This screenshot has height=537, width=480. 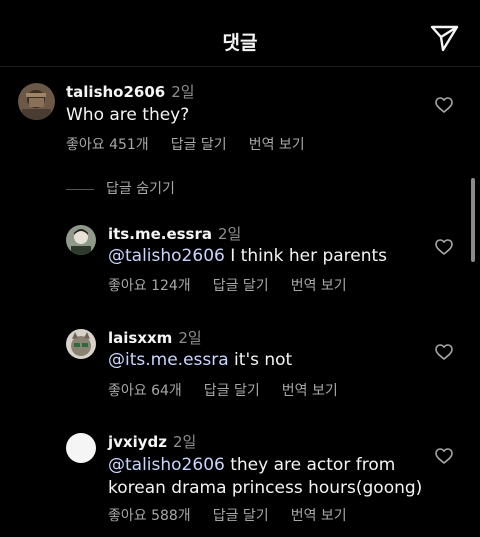 What do you see at coordinates (107, 145) in the screenshot?
I see `likes-count: 좋아요 451개` at bounding box center [107, 145].